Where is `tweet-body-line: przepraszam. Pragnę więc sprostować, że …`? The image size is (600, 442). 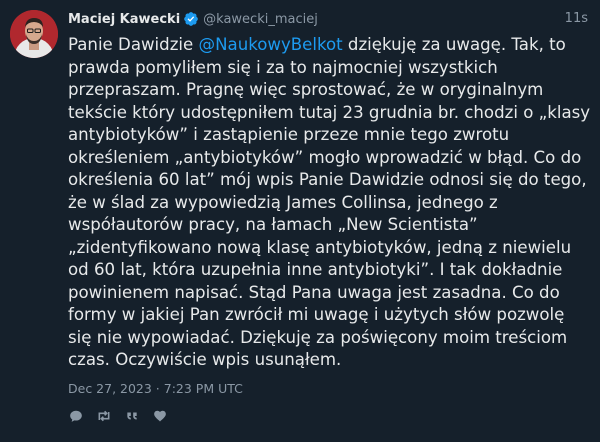 tweet-body-line: przepraszam. Pragnę więc sprostować, że … is located at coordinates (306, 89).